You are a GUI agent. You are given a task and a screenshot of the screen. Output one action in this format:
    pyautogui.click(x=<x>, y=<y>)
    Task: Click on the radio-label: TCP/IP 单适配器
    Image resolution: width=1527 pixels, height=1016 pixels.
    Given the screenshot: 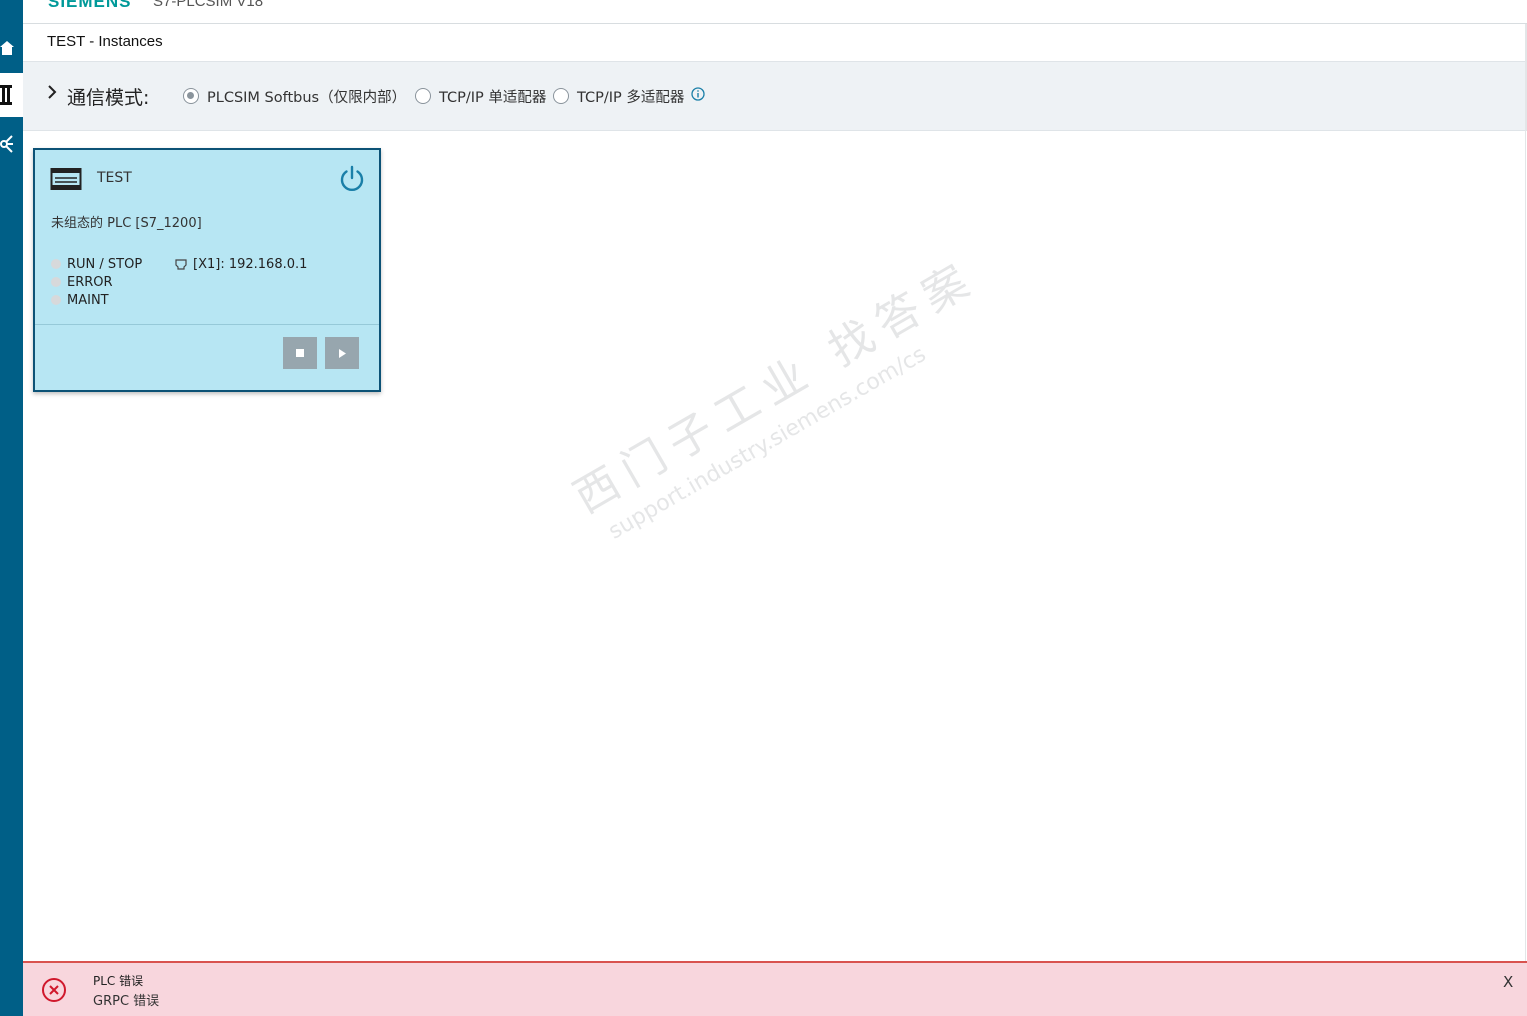 What is the action you would take?
    pyautogui.click(x=493, y=97)
    